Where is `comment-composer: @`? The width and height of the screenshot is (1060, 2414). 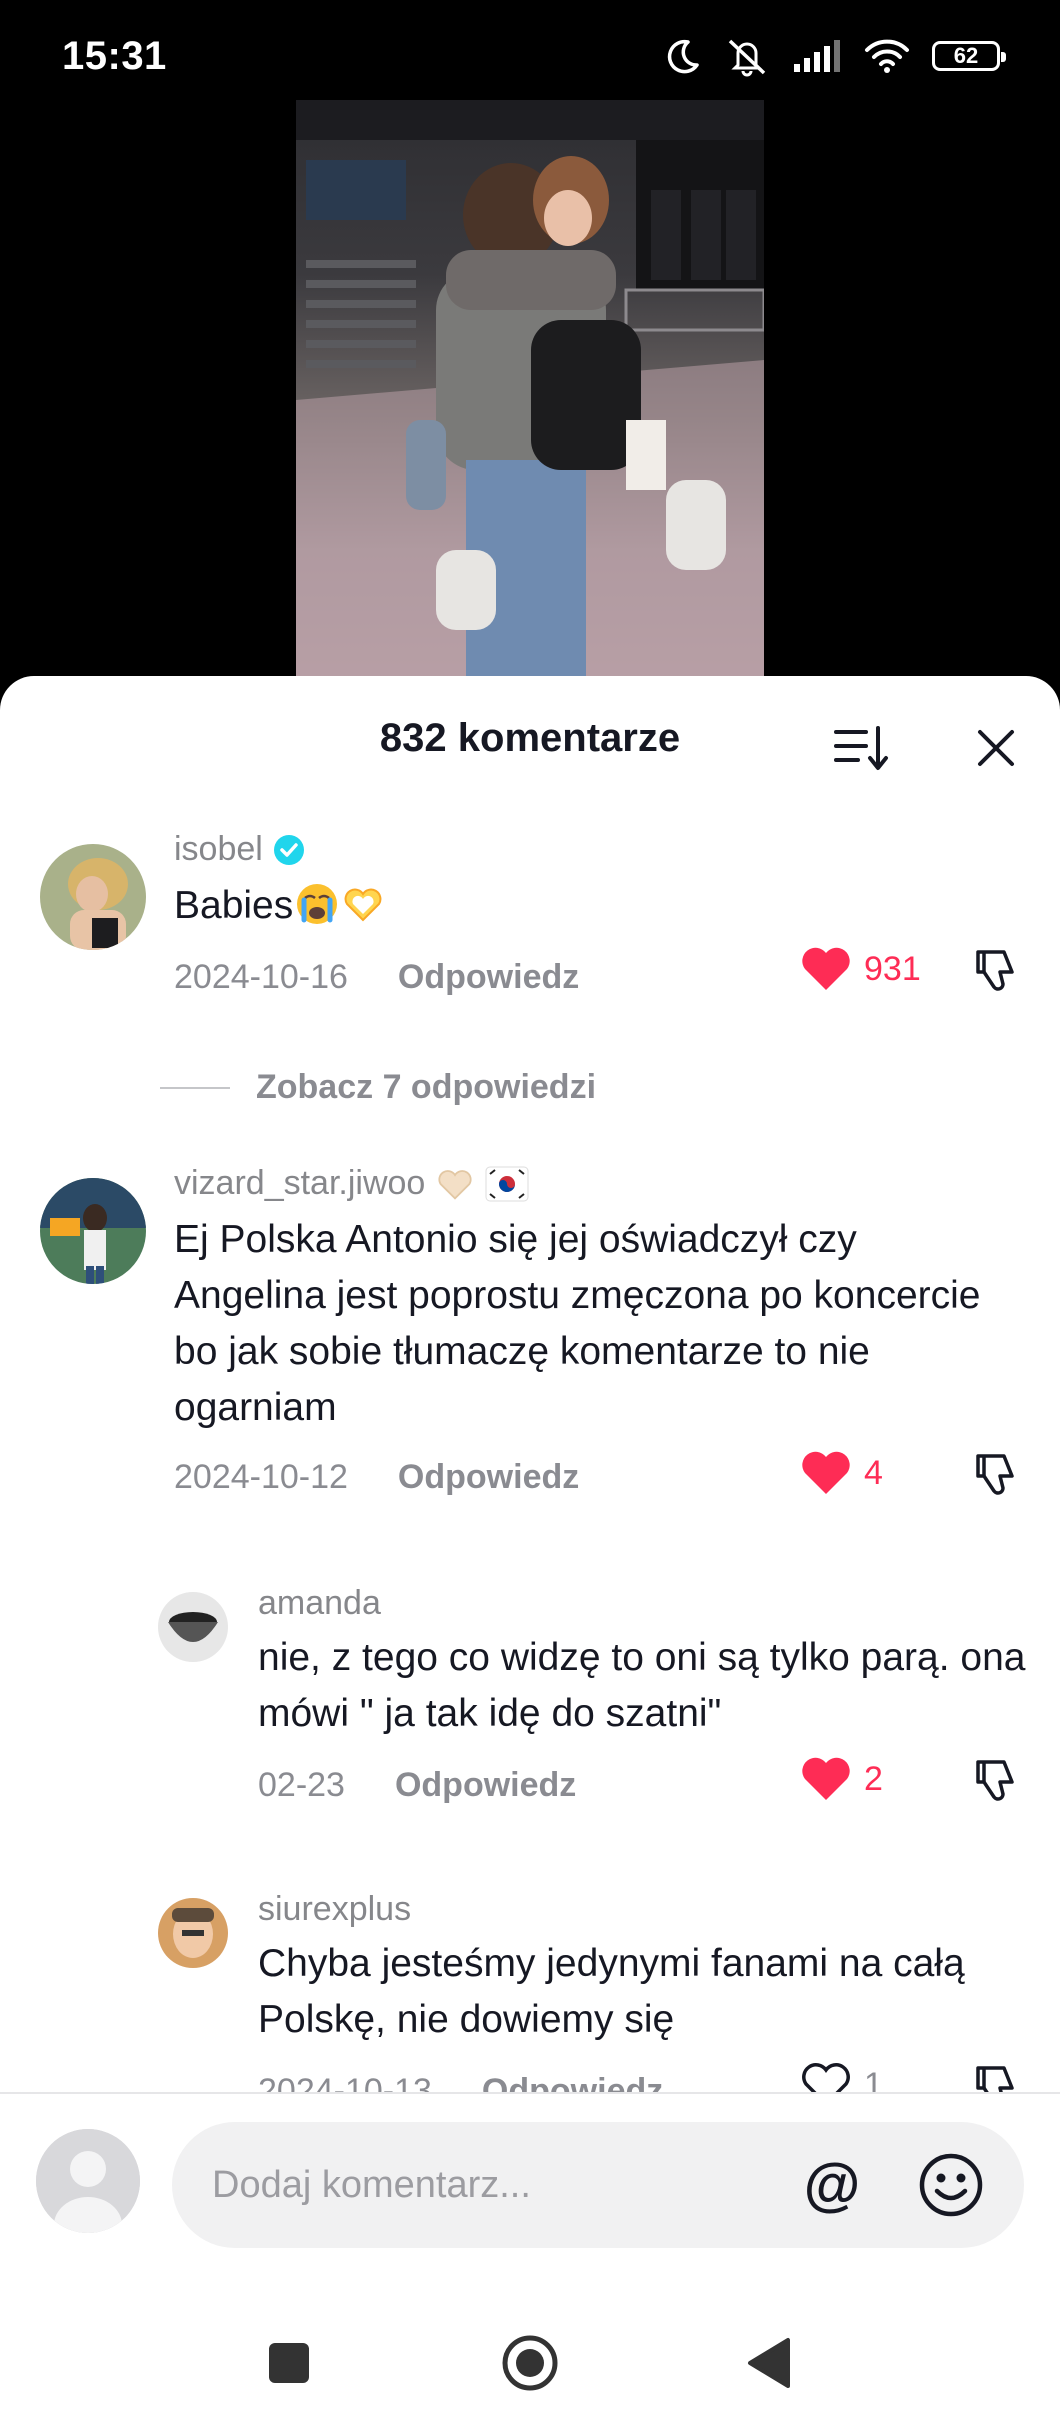 comment-composer: @ is located at coordinates (598, 2185).